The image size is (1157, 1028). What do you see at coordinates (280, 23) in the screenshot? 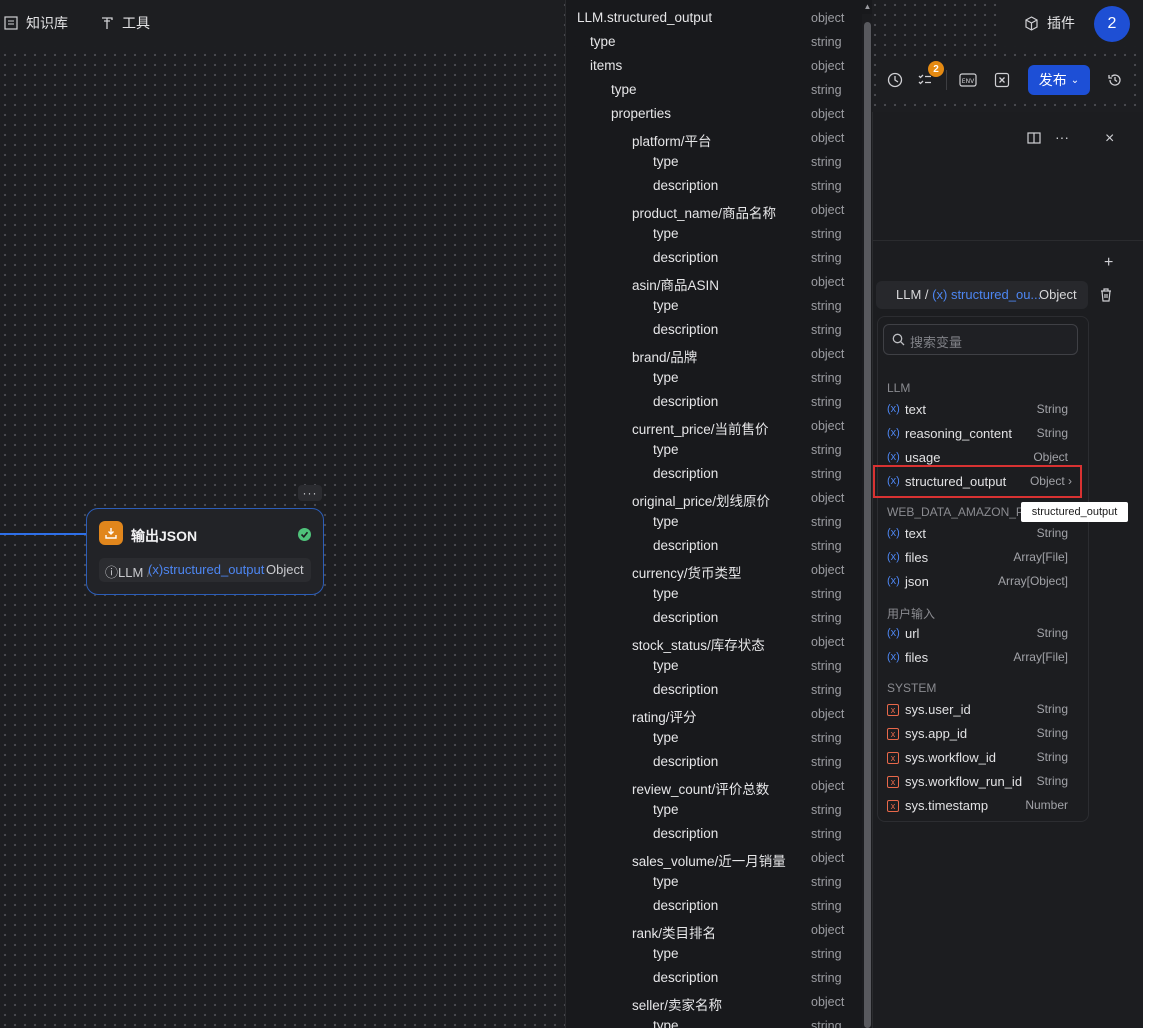
I see `top-nav: 知识库 工具` at bounding box center [280, 23].